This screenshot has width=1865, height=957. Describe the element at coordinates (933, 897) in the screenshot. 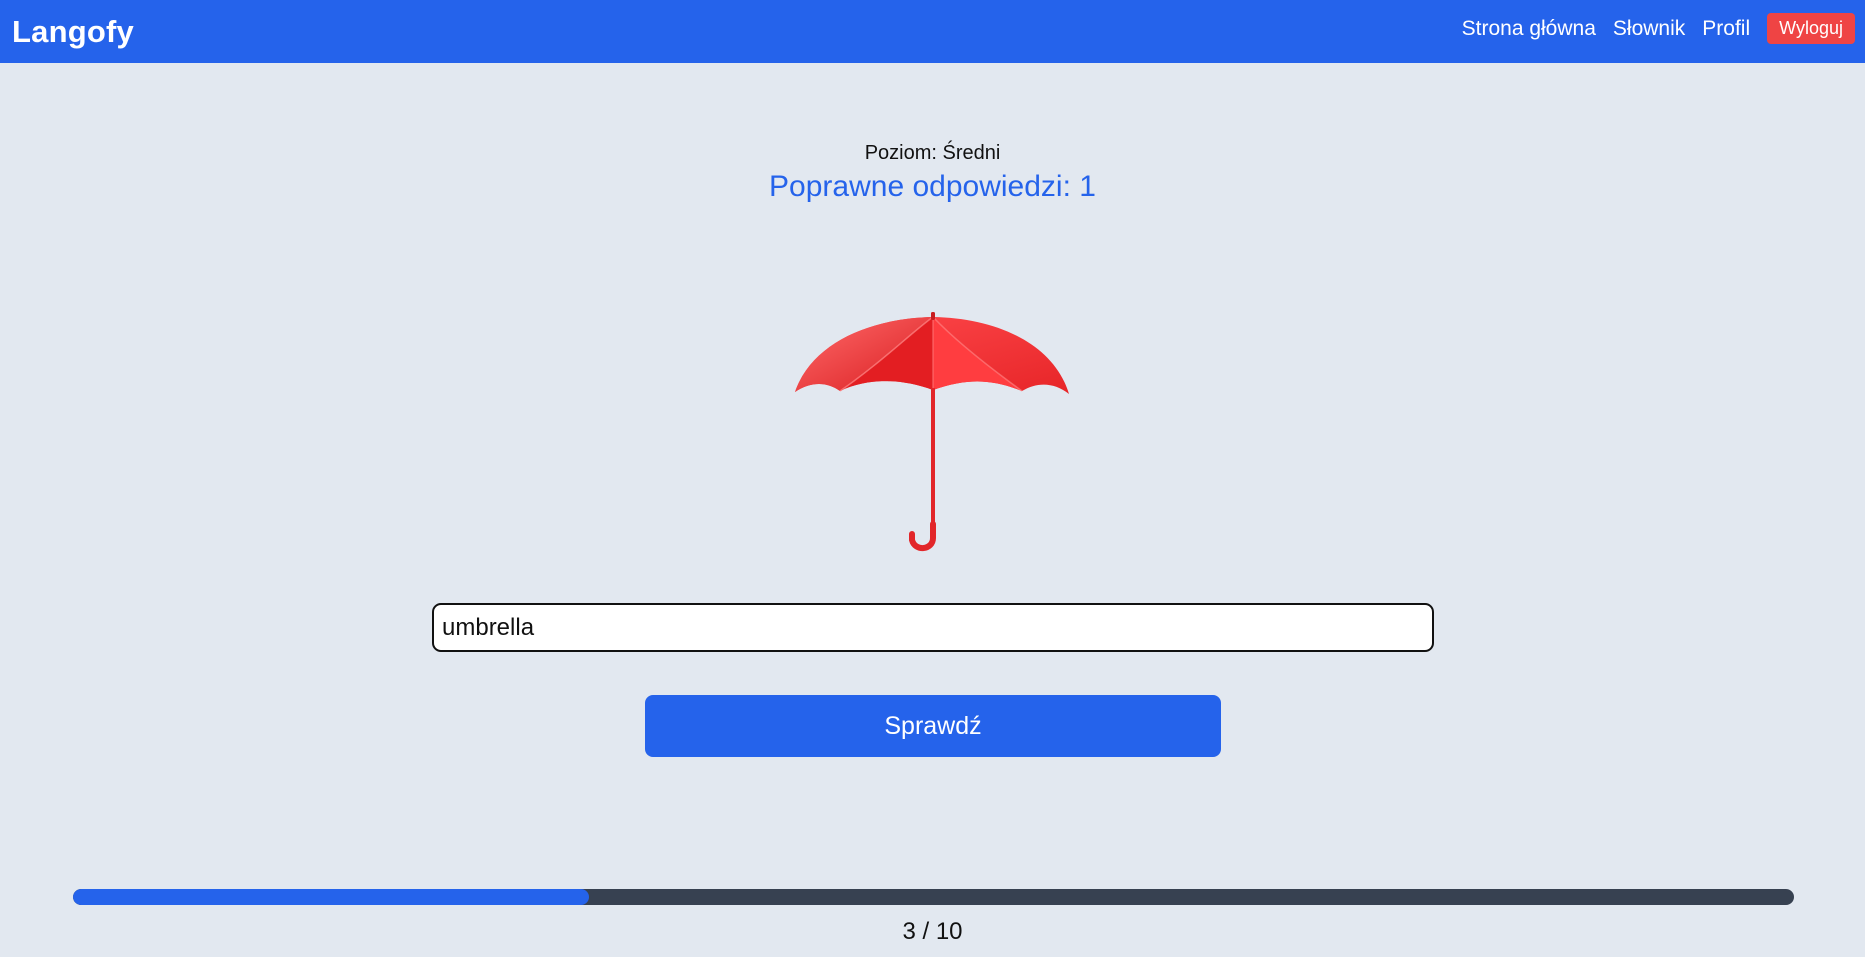

I see `progress-bar` at that location.